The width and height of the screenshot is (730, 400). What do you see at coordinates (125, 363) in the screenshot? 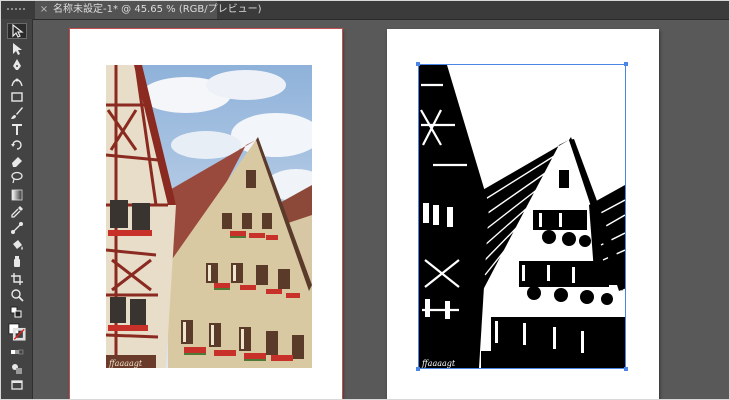
I see `shop-sign-text: ffaaaagt` at bounding box center [125, 363].